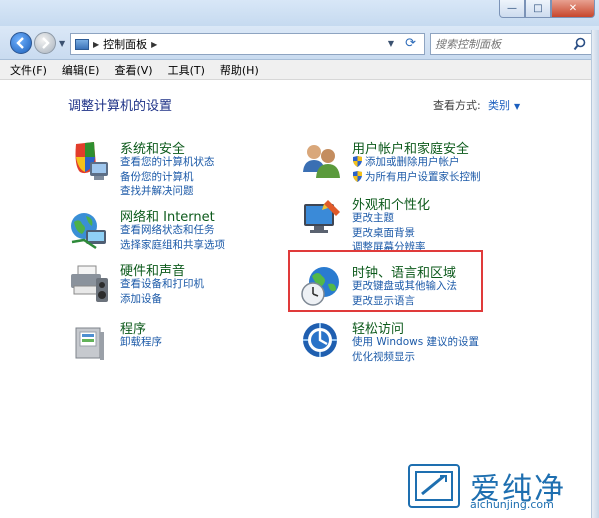  What do you see at coordinates (162, 299) in the screenshot?
I see `link-add-device: 添加设备` at bounding box center [162, 299].